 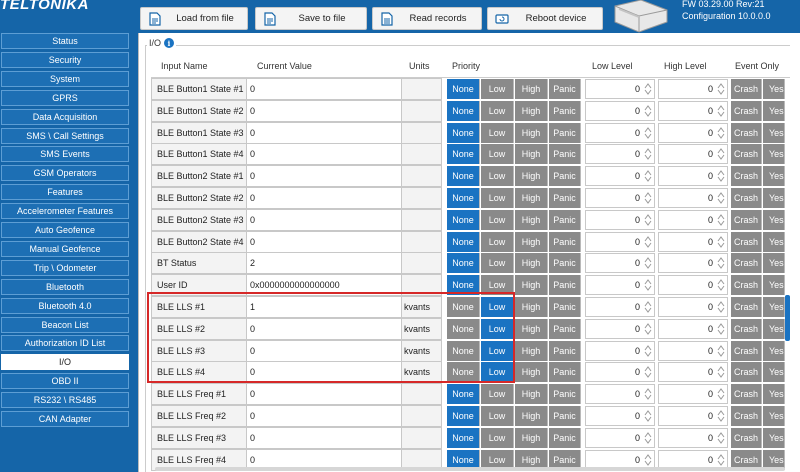 What do you see at coordinates (65, 249) in the screenshot?
I see `sidebar-item: Manual Geofence` at bounding box center [65, 249].